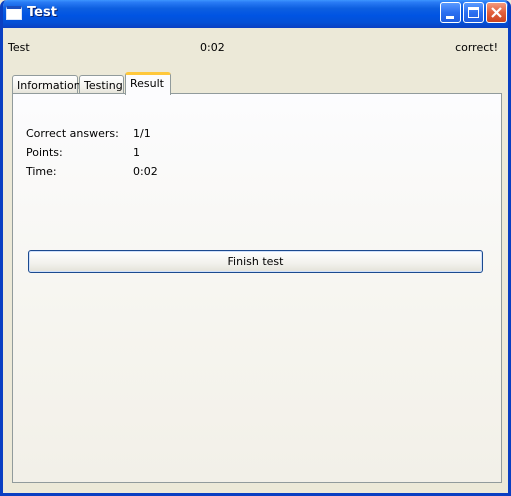  Describe the element at coordinates (142, 133) in the screenshot. I see `correct-answers-value: 1/1` at that location.